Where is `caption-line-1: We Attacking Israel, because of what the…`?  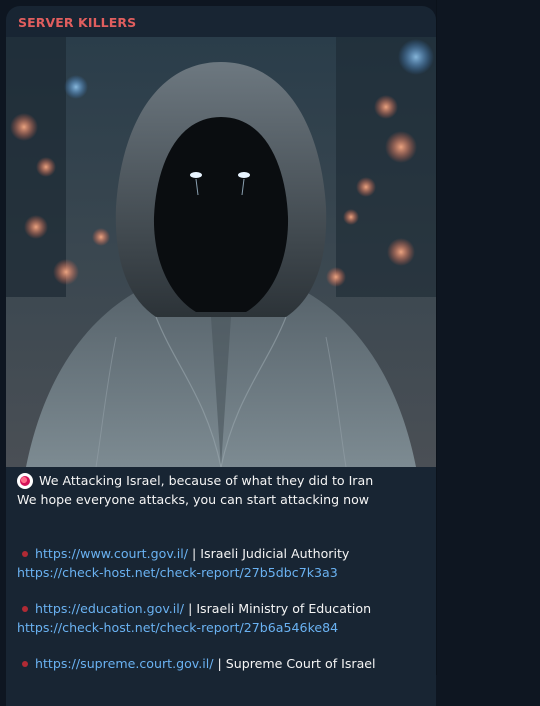
caption-line-1: We Attacking Israel, because of what the… is located at coordinates (222, 480).